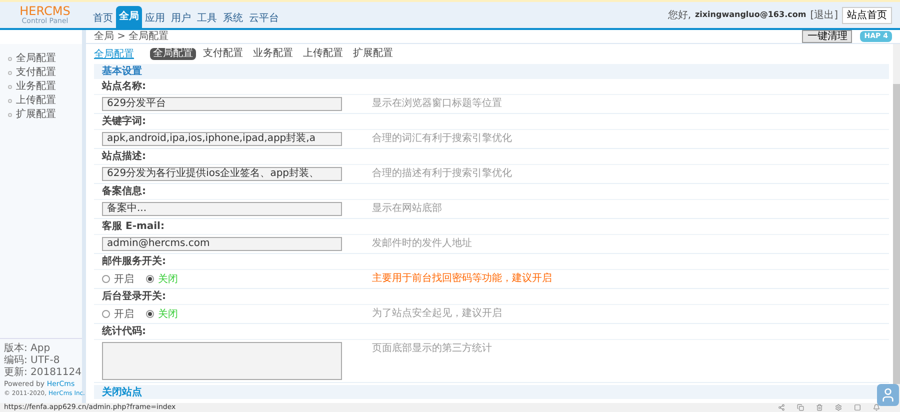 This screenshot has height=412, width=900. Describe the element at coordinates (222, 104) in the screenshot. I see `text-input-field: 629分发平台` at that location.